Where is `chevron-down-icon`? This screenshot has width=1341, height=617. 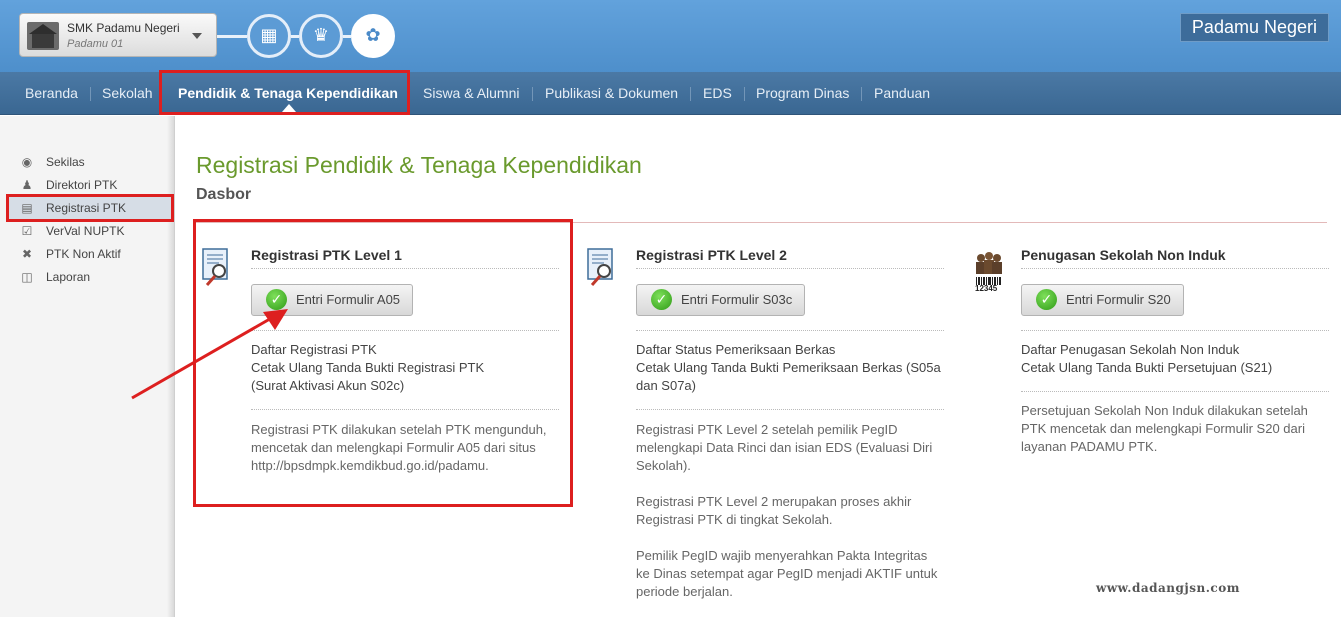 chevron-down-icon is located at coordinates (197, 36).